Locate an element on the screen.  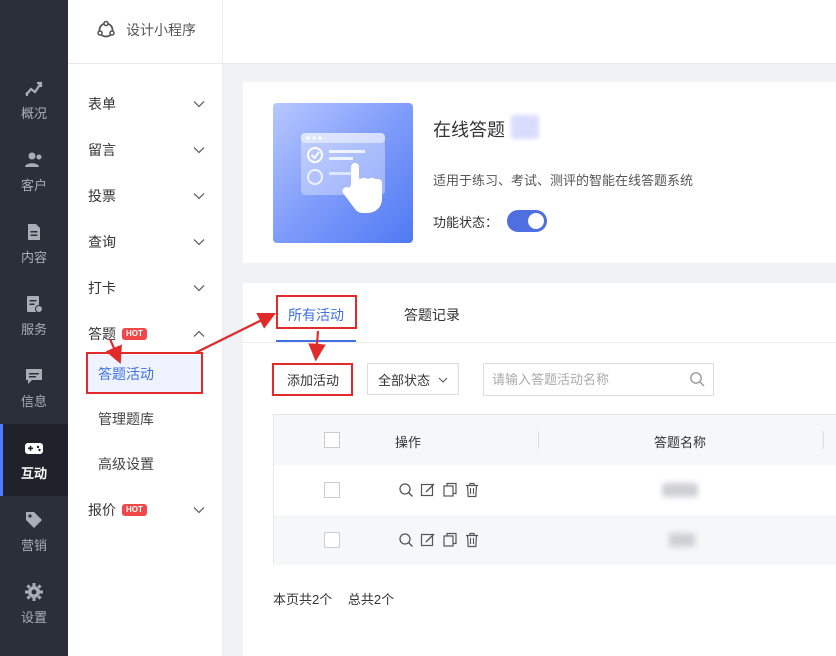
subnav-group-query: 查询 is located at coordinates (145, 242).